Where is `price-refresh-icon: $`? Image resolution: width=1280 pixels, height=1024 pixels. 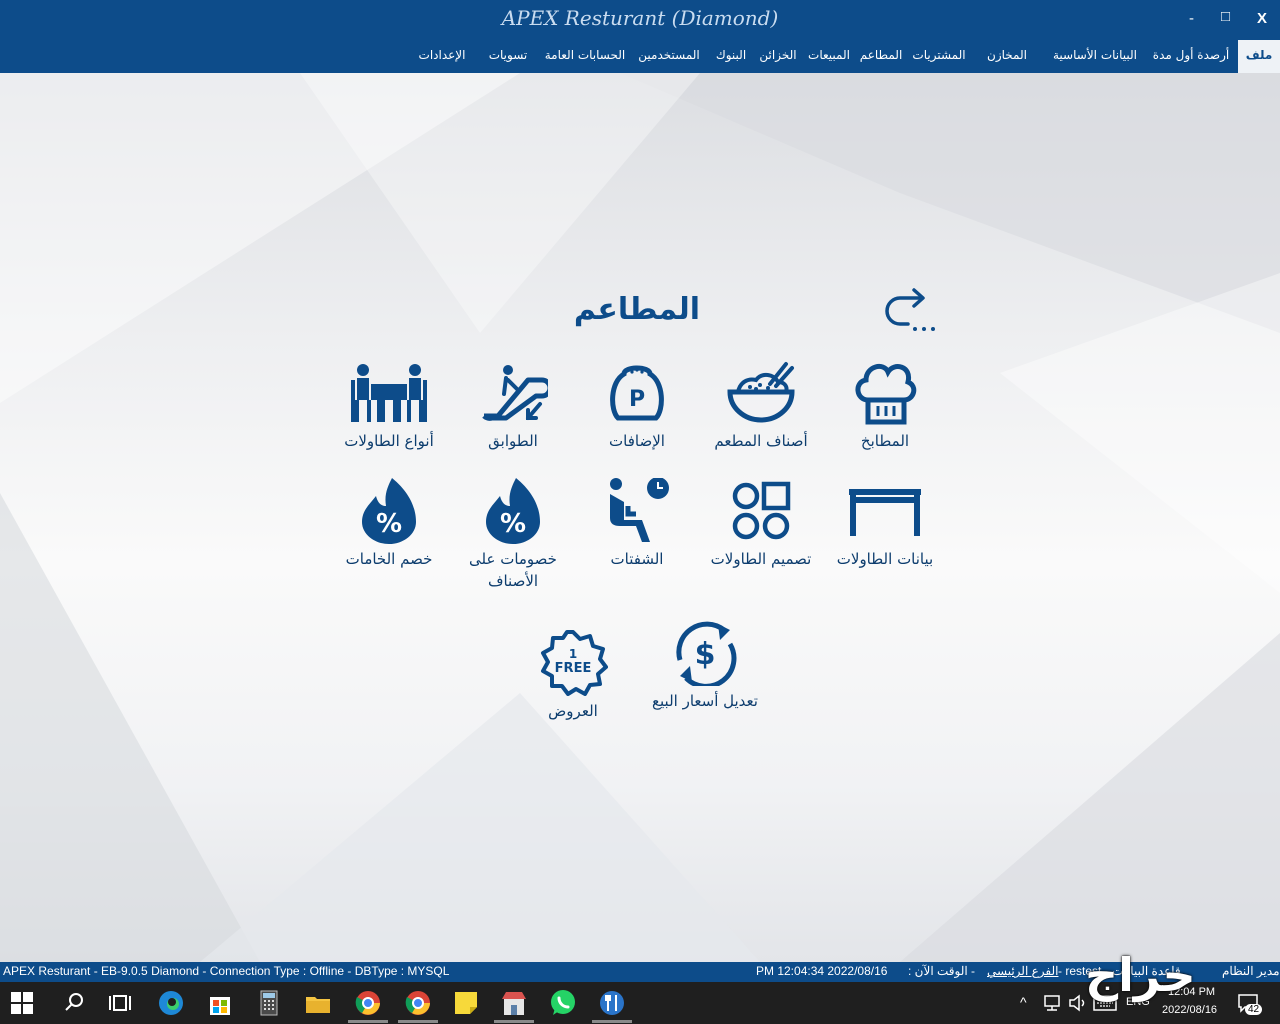
price-refresh-icon: $ is located at coordinates (706, 653).